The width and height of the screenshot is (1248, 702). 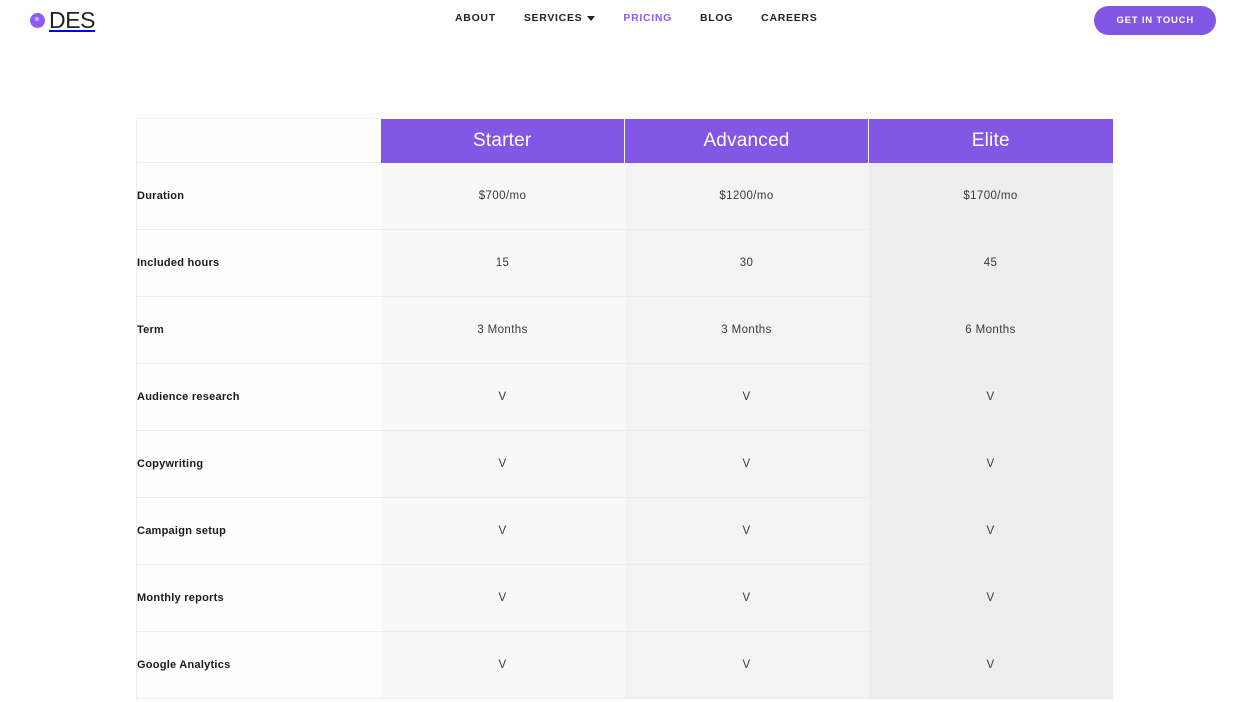 I want to click on nav-item-blog: BLOG, so click(x=716, y=18).